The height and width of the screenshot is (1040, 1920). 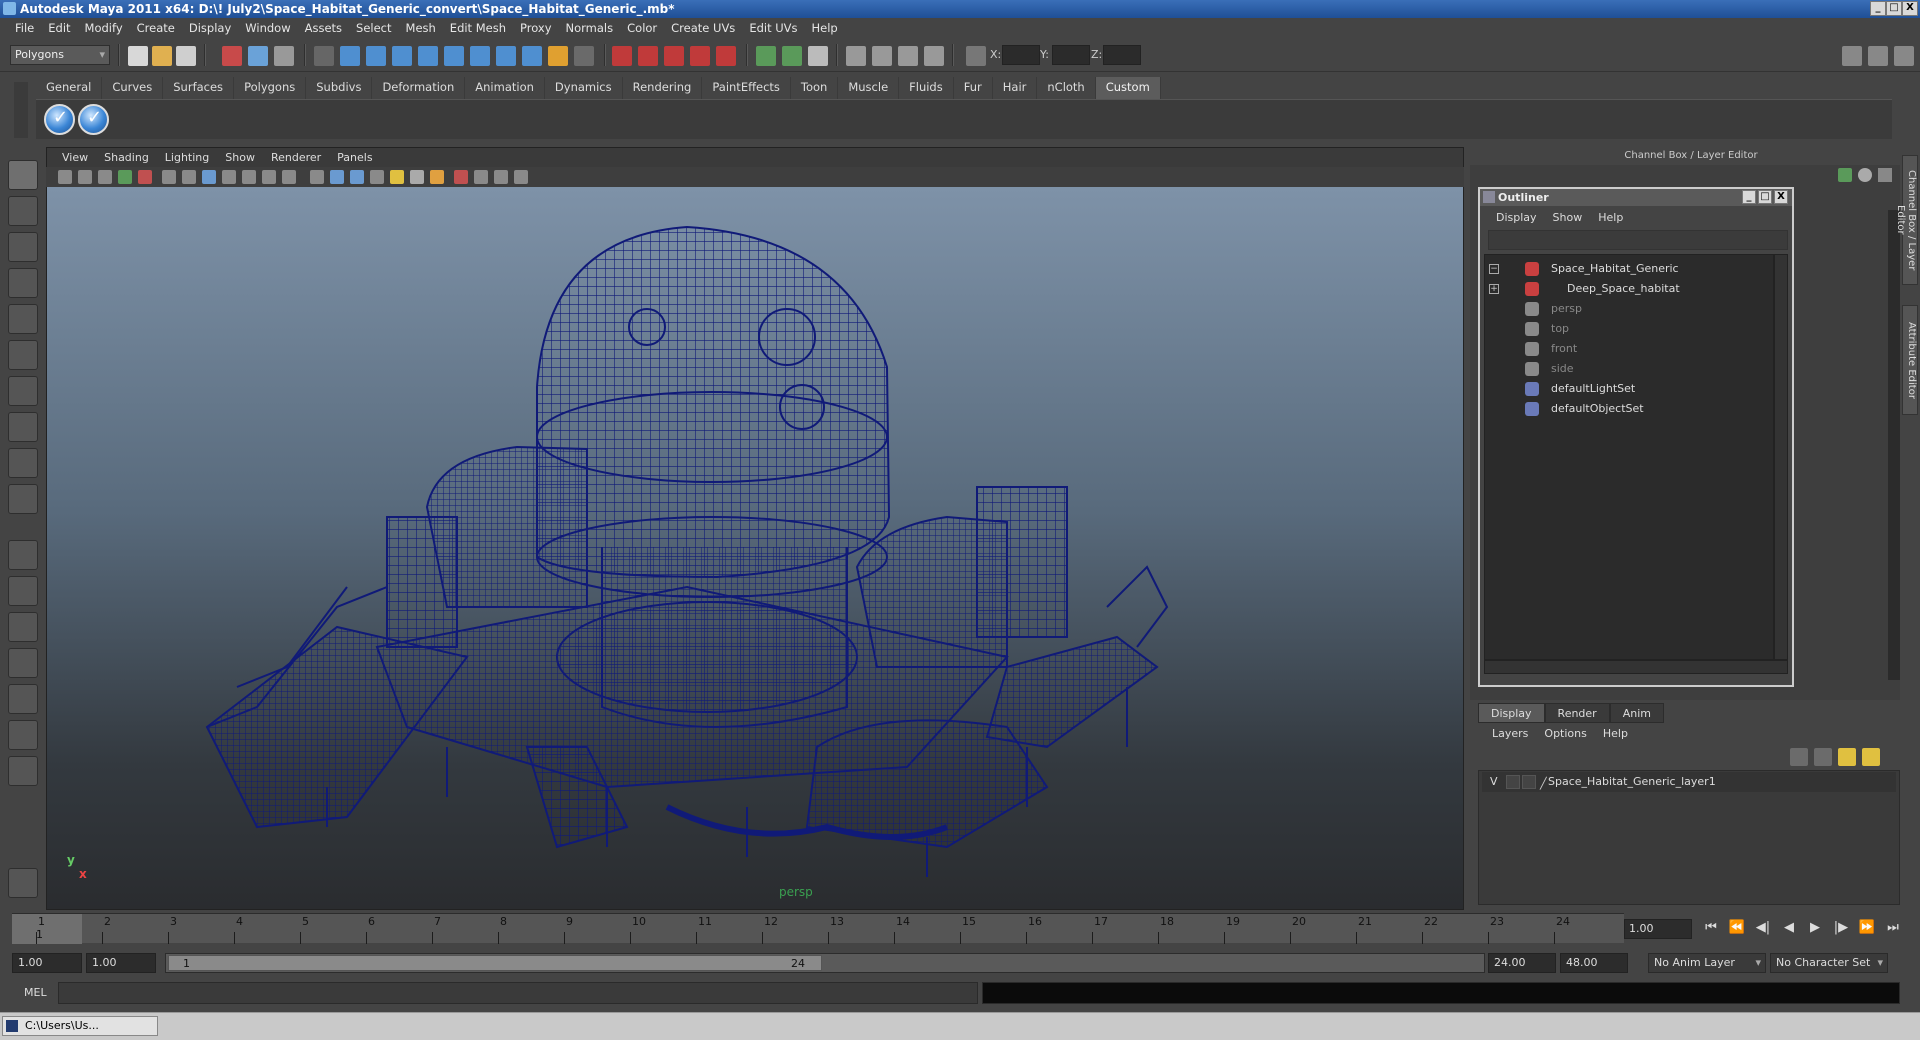 I want to click on shadows-icon, so click(x=417, y=177).